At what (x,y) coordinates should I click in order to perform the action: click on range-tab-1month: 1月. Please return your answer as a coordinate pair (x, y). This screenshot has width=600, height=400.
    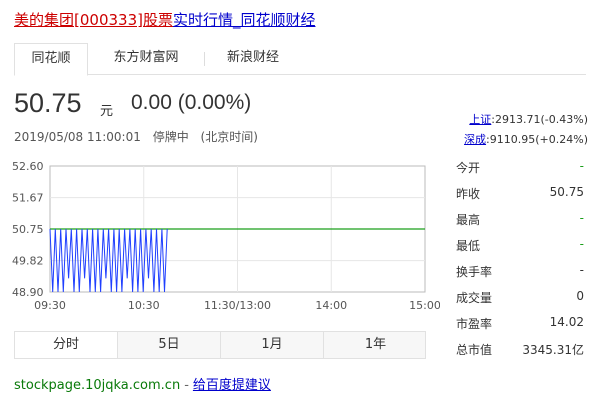
    Looking at the image, I should click on (272, 345).